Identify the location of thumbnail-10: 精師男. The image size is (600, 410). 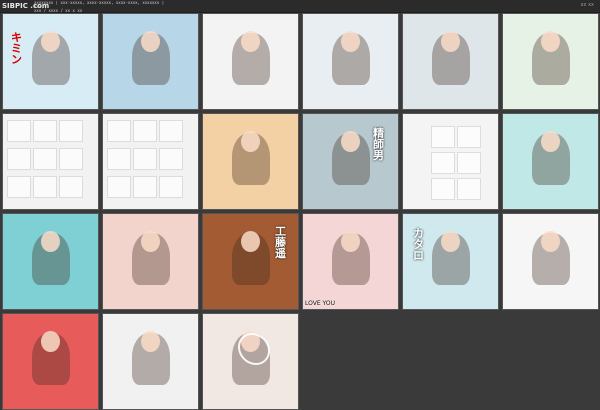
(350, 161).